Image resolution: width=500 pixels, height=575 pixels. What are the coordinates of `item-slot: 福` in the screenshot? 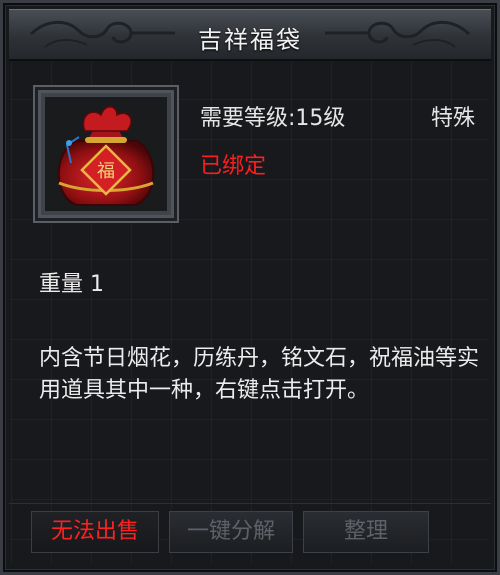 It's located at (106, 154).